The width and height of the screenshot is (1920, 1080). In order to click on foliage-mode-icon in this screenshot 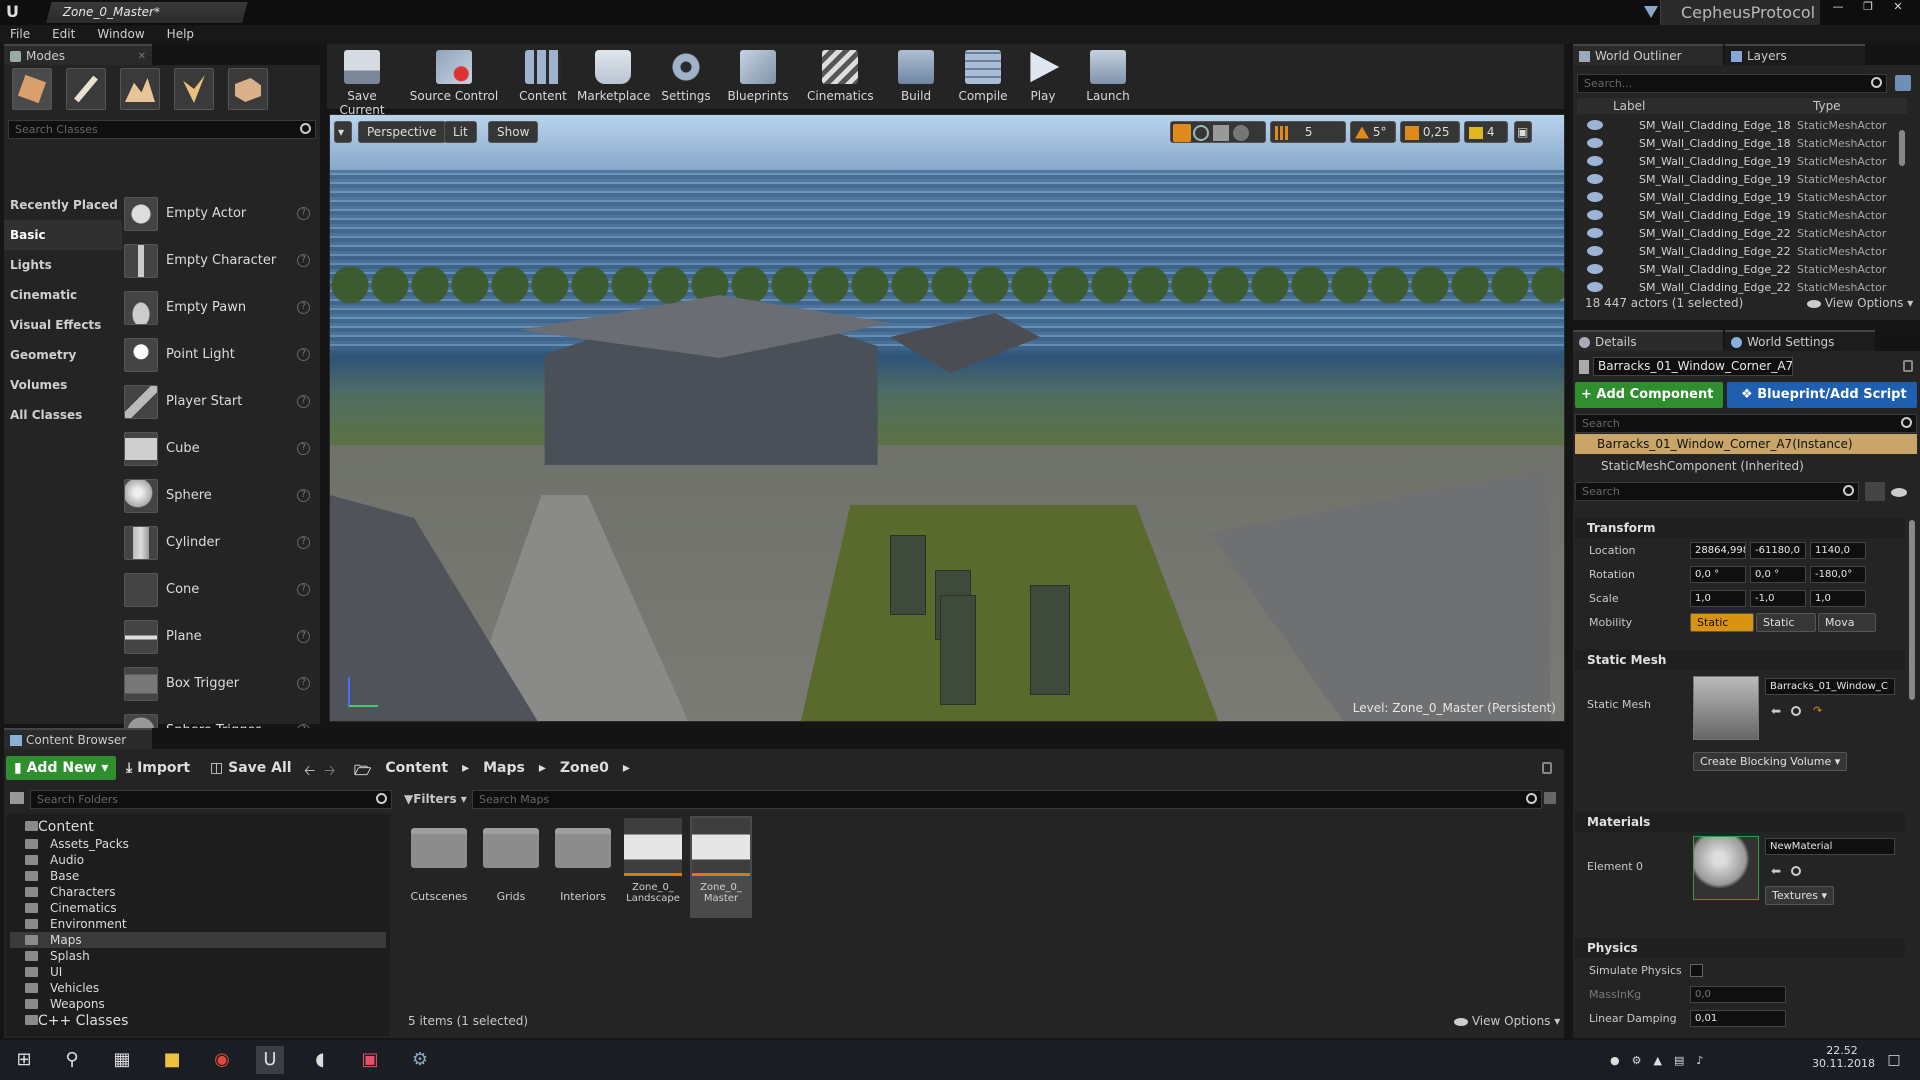, I will do `click(194, 89)`.